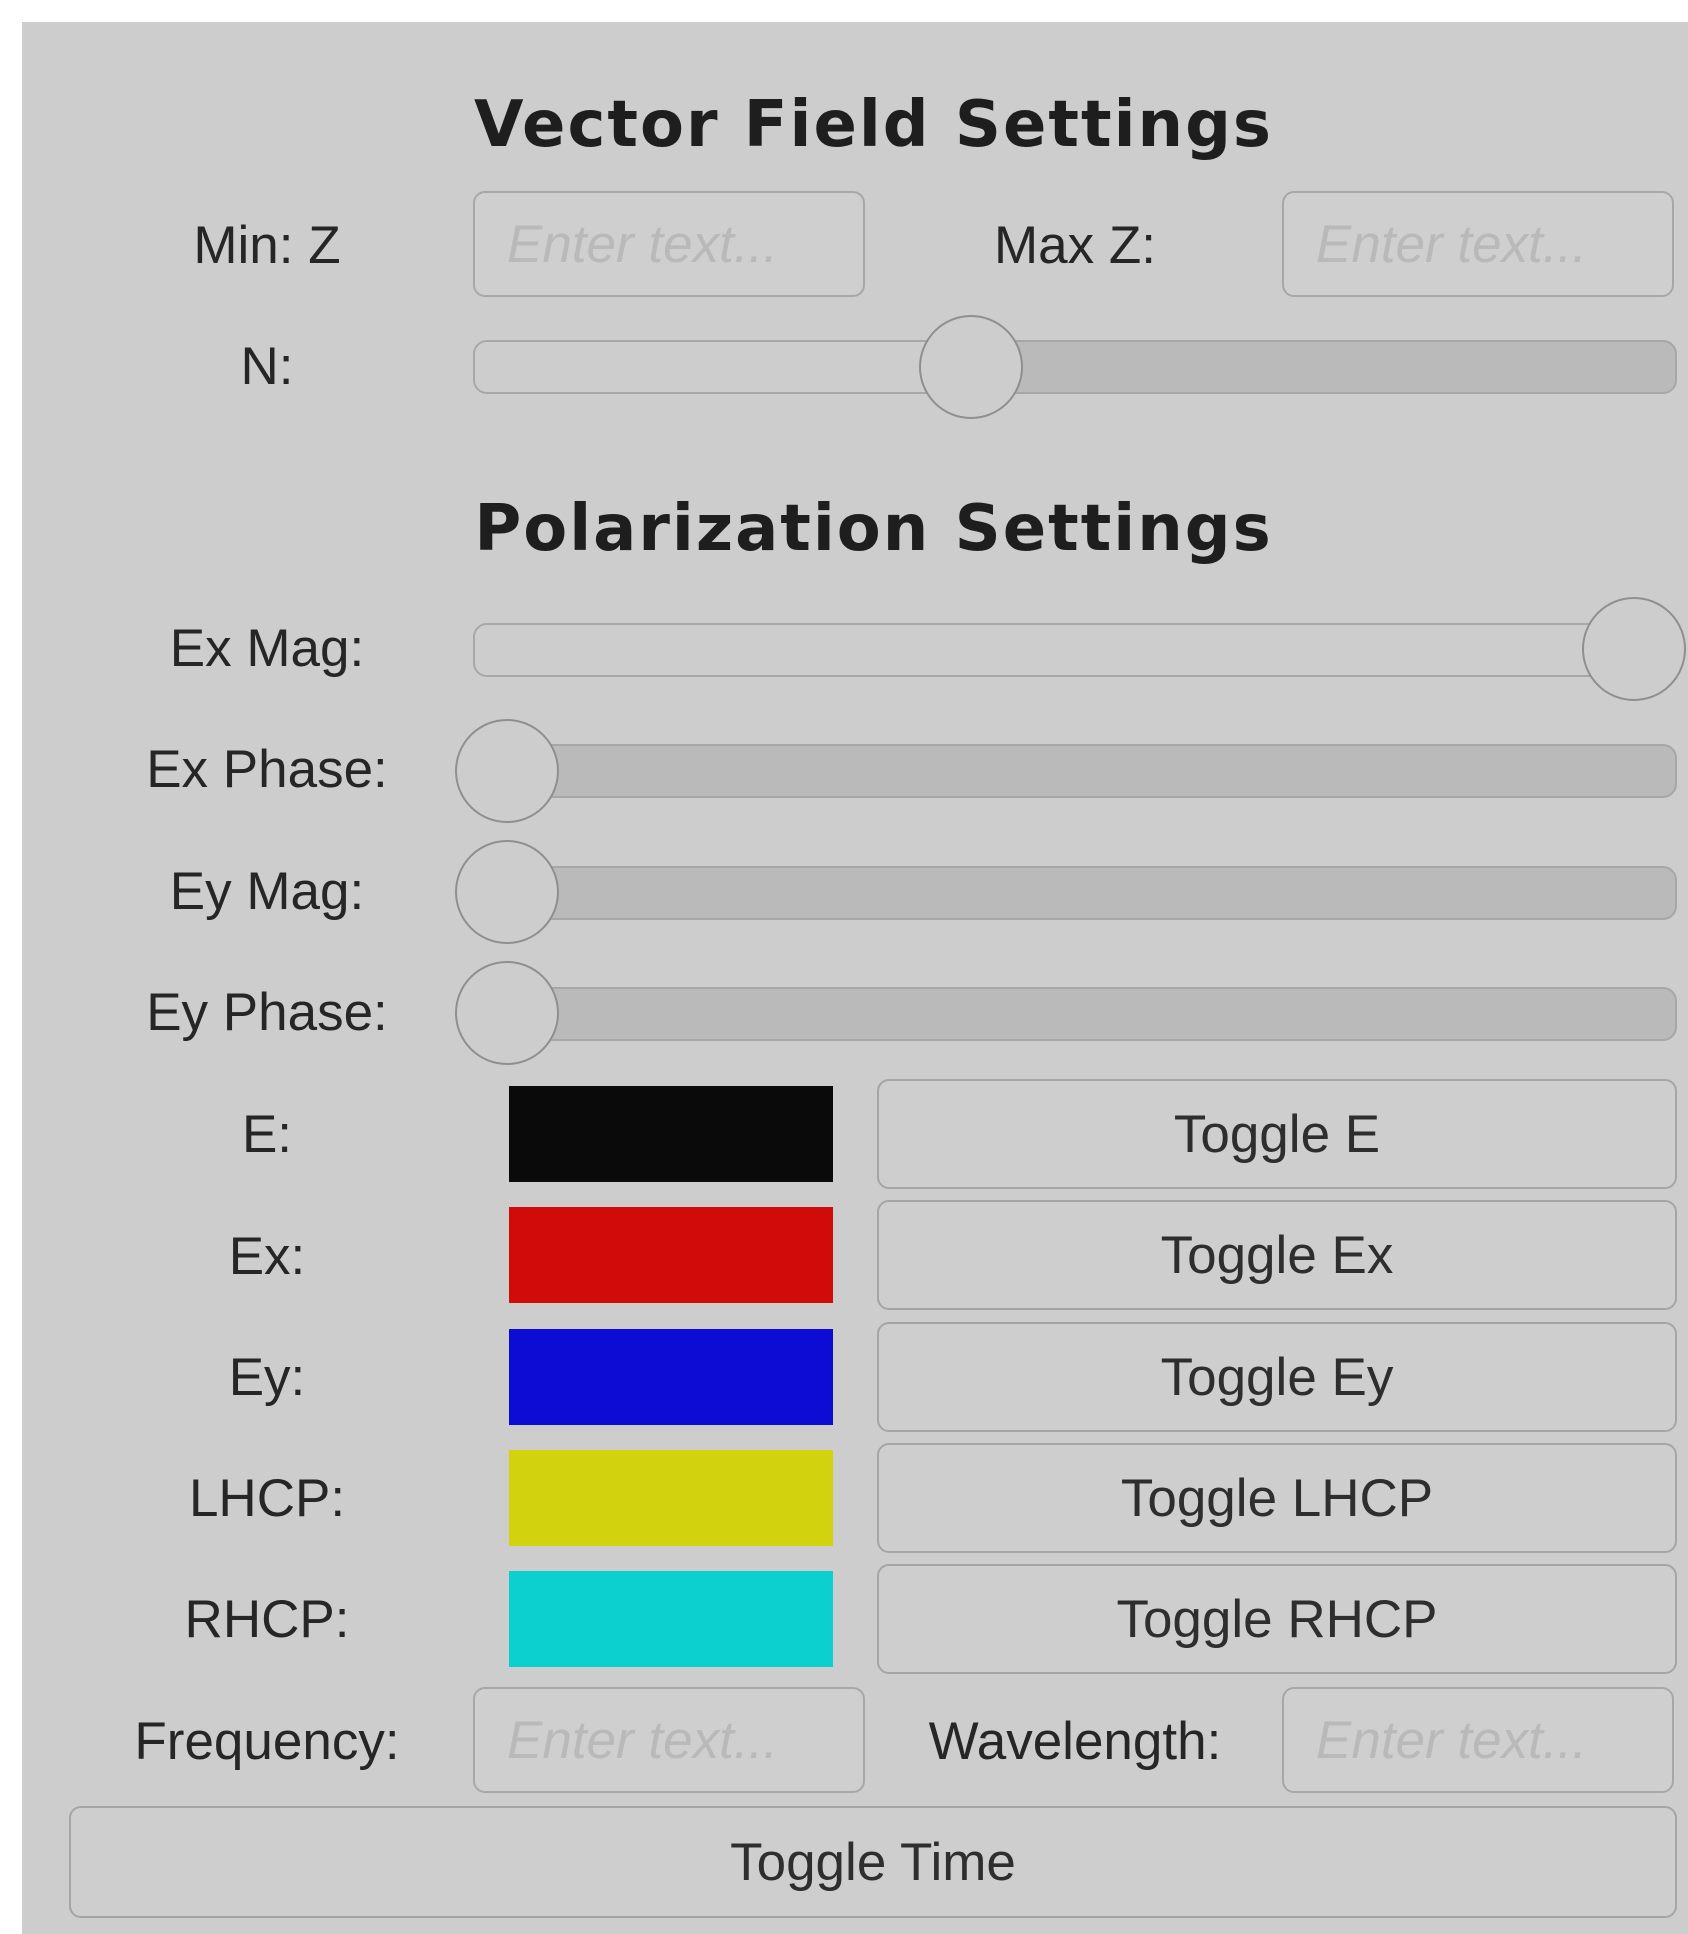 The image size is (1688, 1934). I want to click on ey-color-swatch, so click(671, 1377).